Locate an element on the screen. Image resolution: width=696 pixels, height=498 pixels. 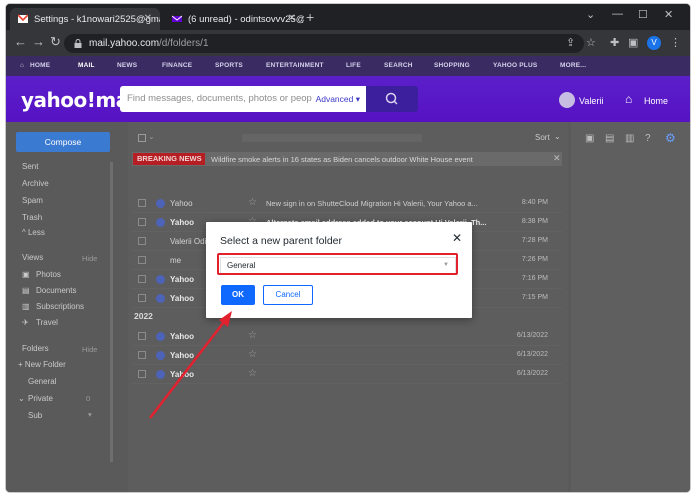
views-hide-link: Hide is located at coordinates (89, 258).